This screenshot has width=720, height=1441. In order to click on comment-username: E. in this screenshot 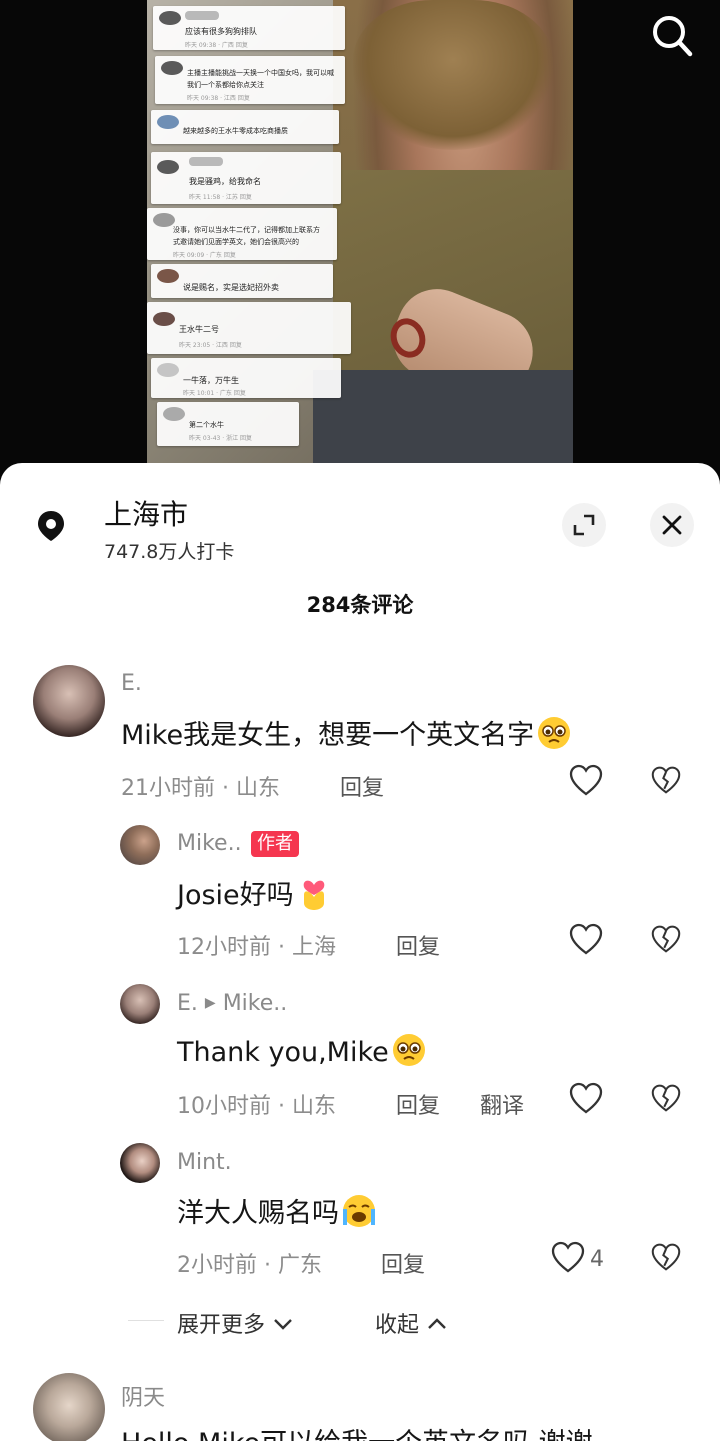, I will do `click(131, 683)`.